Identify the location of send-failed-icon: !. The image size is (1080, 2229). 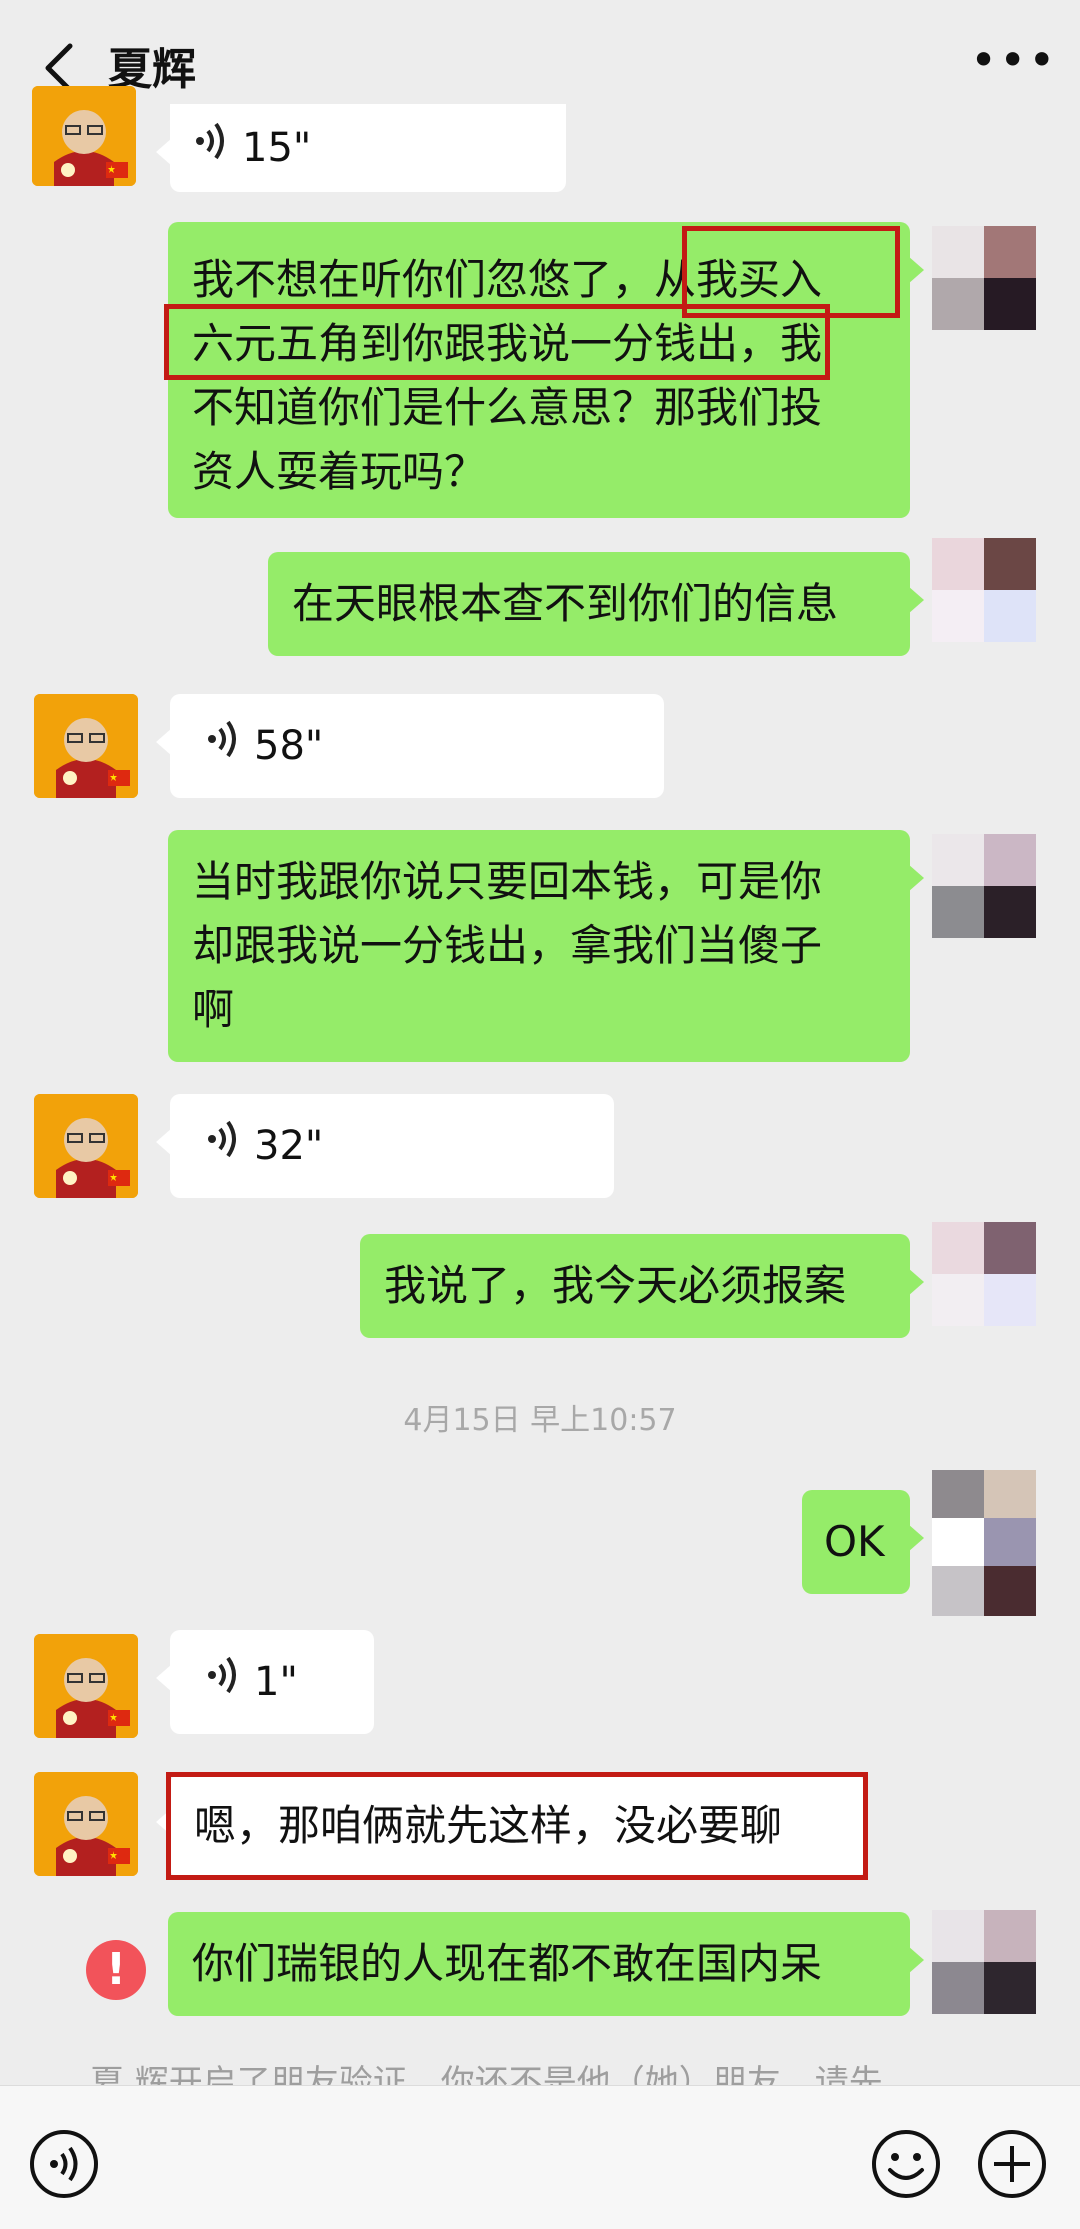
(116, 1970).